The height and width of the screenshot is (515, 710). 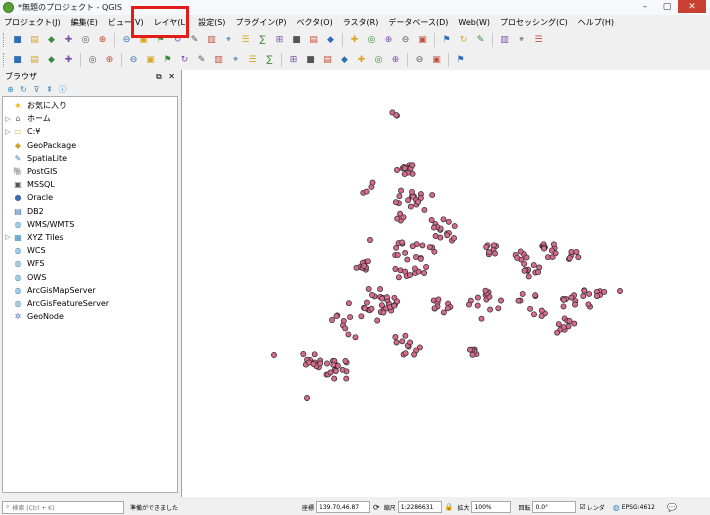 What do you see at coordinates (252, 60) in the screenshot?
I see `undo-icon: ☰` at bounding box center [252, 60].